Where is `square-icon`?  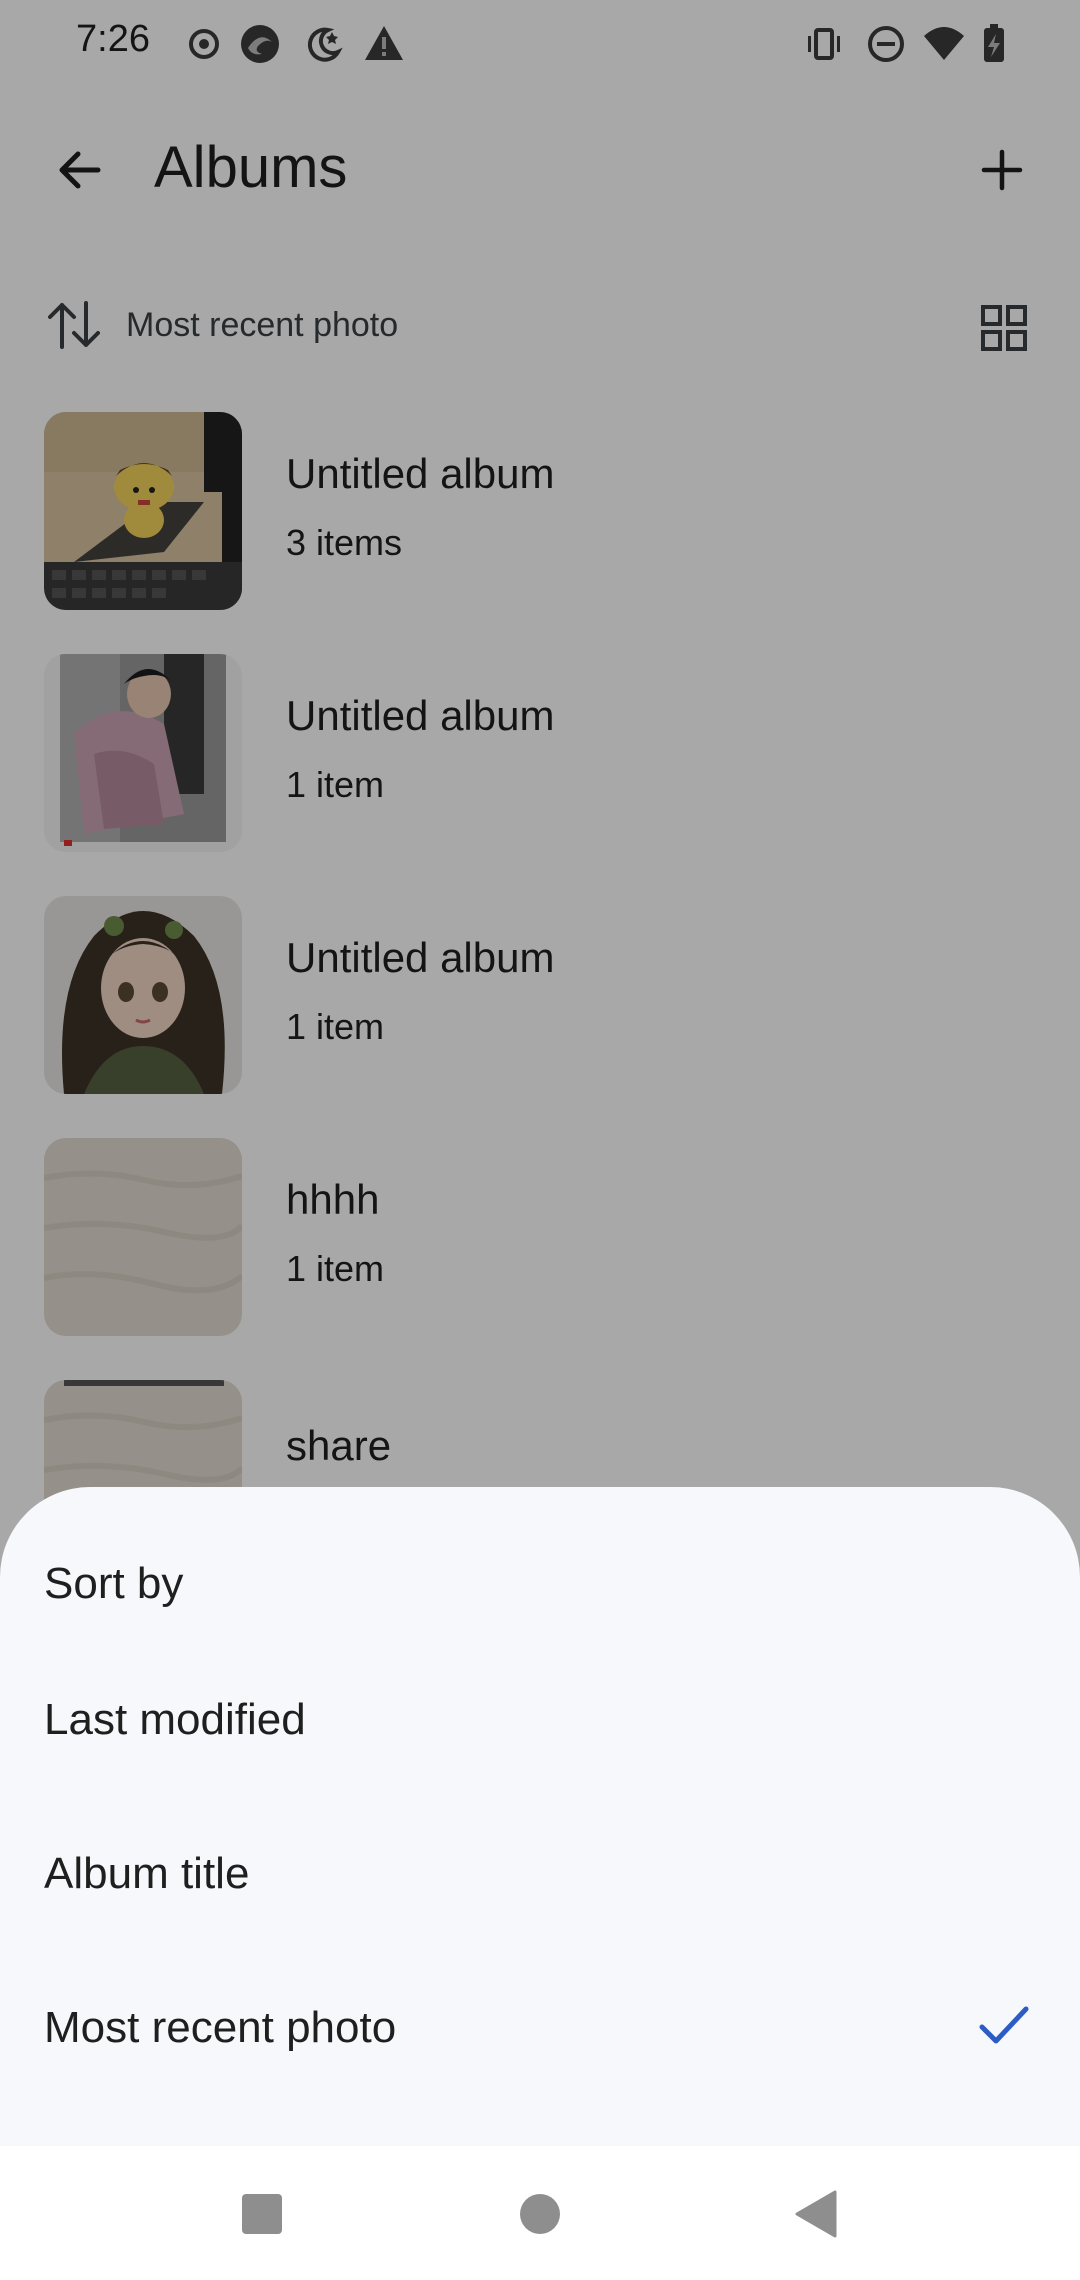
square-icon is located at coordinates (262, 2214).